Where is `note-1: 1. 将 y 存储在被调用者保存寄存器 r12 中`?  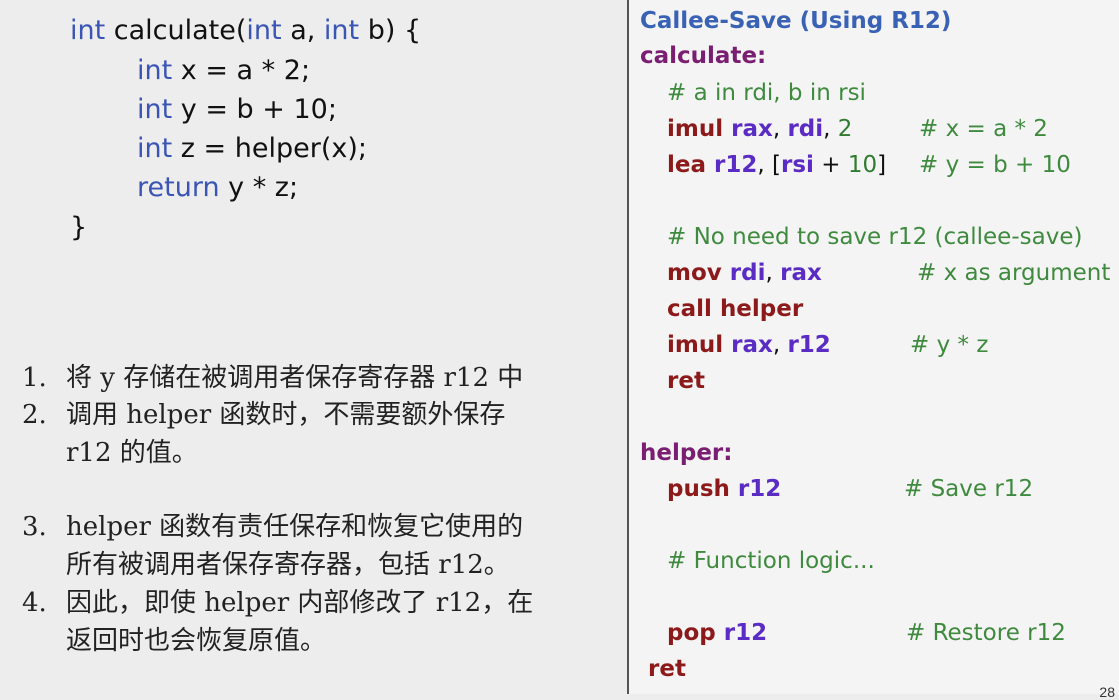 note-1: 1. 将 y 存储在被调用者保存寄存器 r12 中 is located at coordinates (272, 375).